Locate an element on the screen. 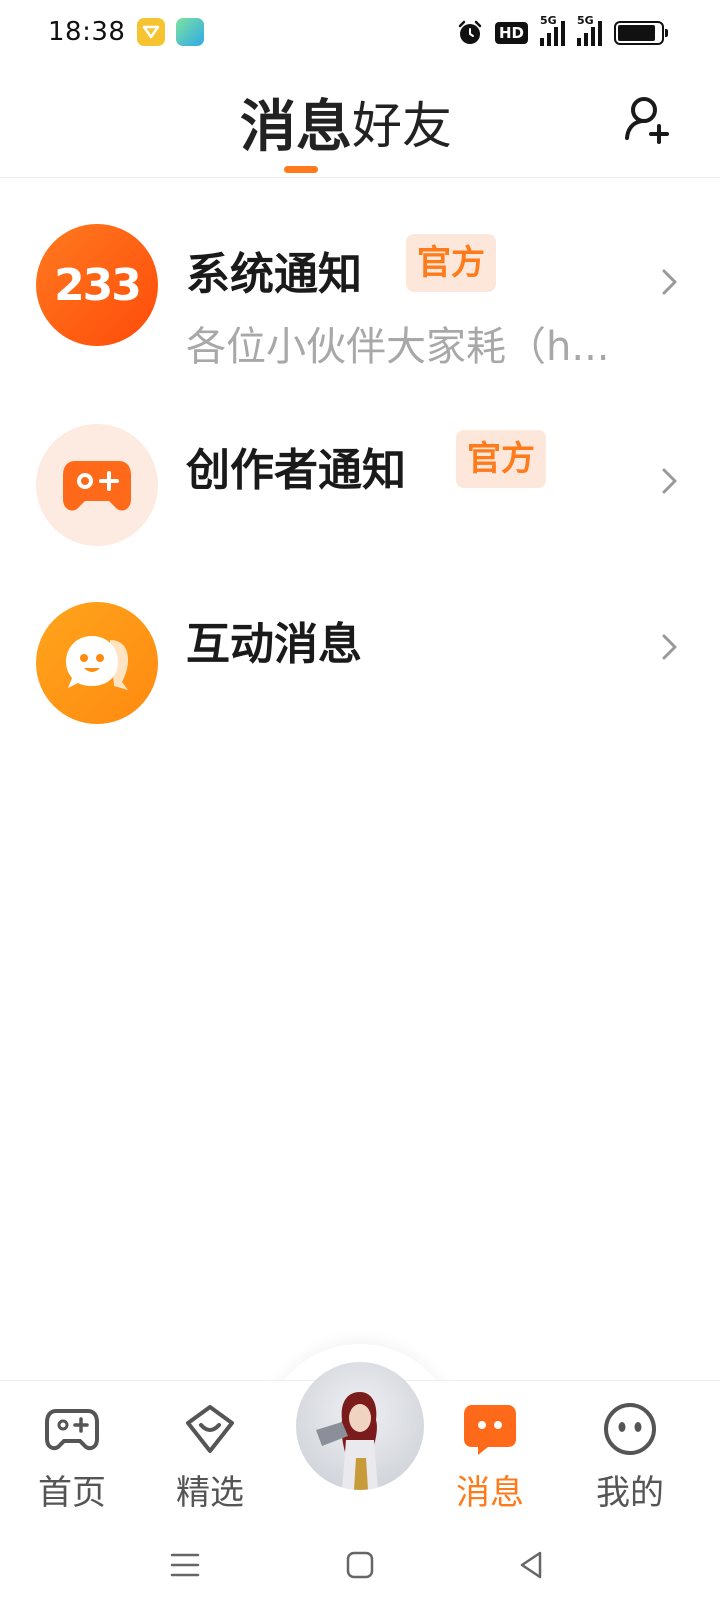 This screenshot has height=1612, width=720. list-item-interaction: 互动消息 is located at coordinates (360, 663).